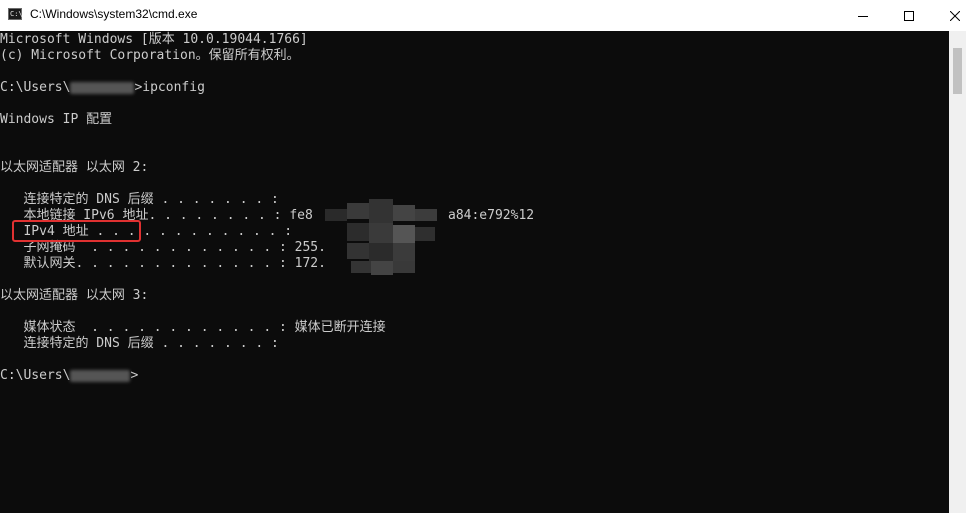 The height and width of the screenshot is (513, 966). Describe the element at coordinates (154, 39) in the screenshot. I see `banner-version: Microsoft Windows [版本 10.0.19044.1766]` at that location.